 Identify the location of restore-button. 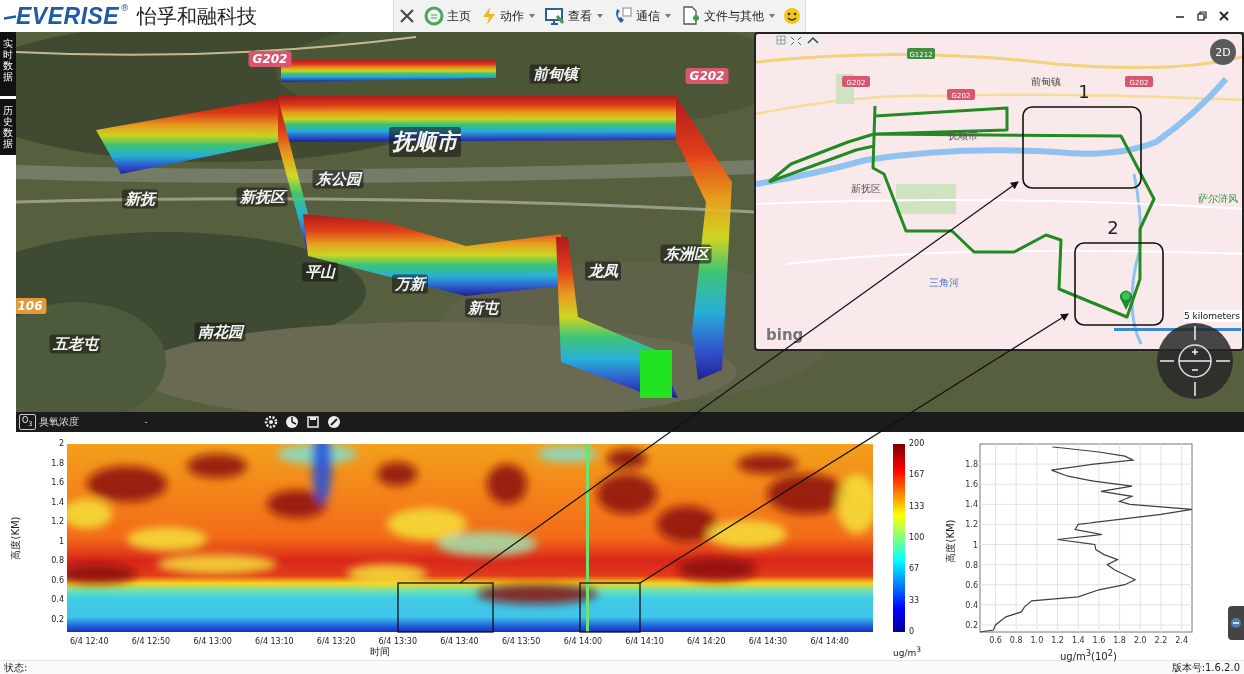
(1202, 16).